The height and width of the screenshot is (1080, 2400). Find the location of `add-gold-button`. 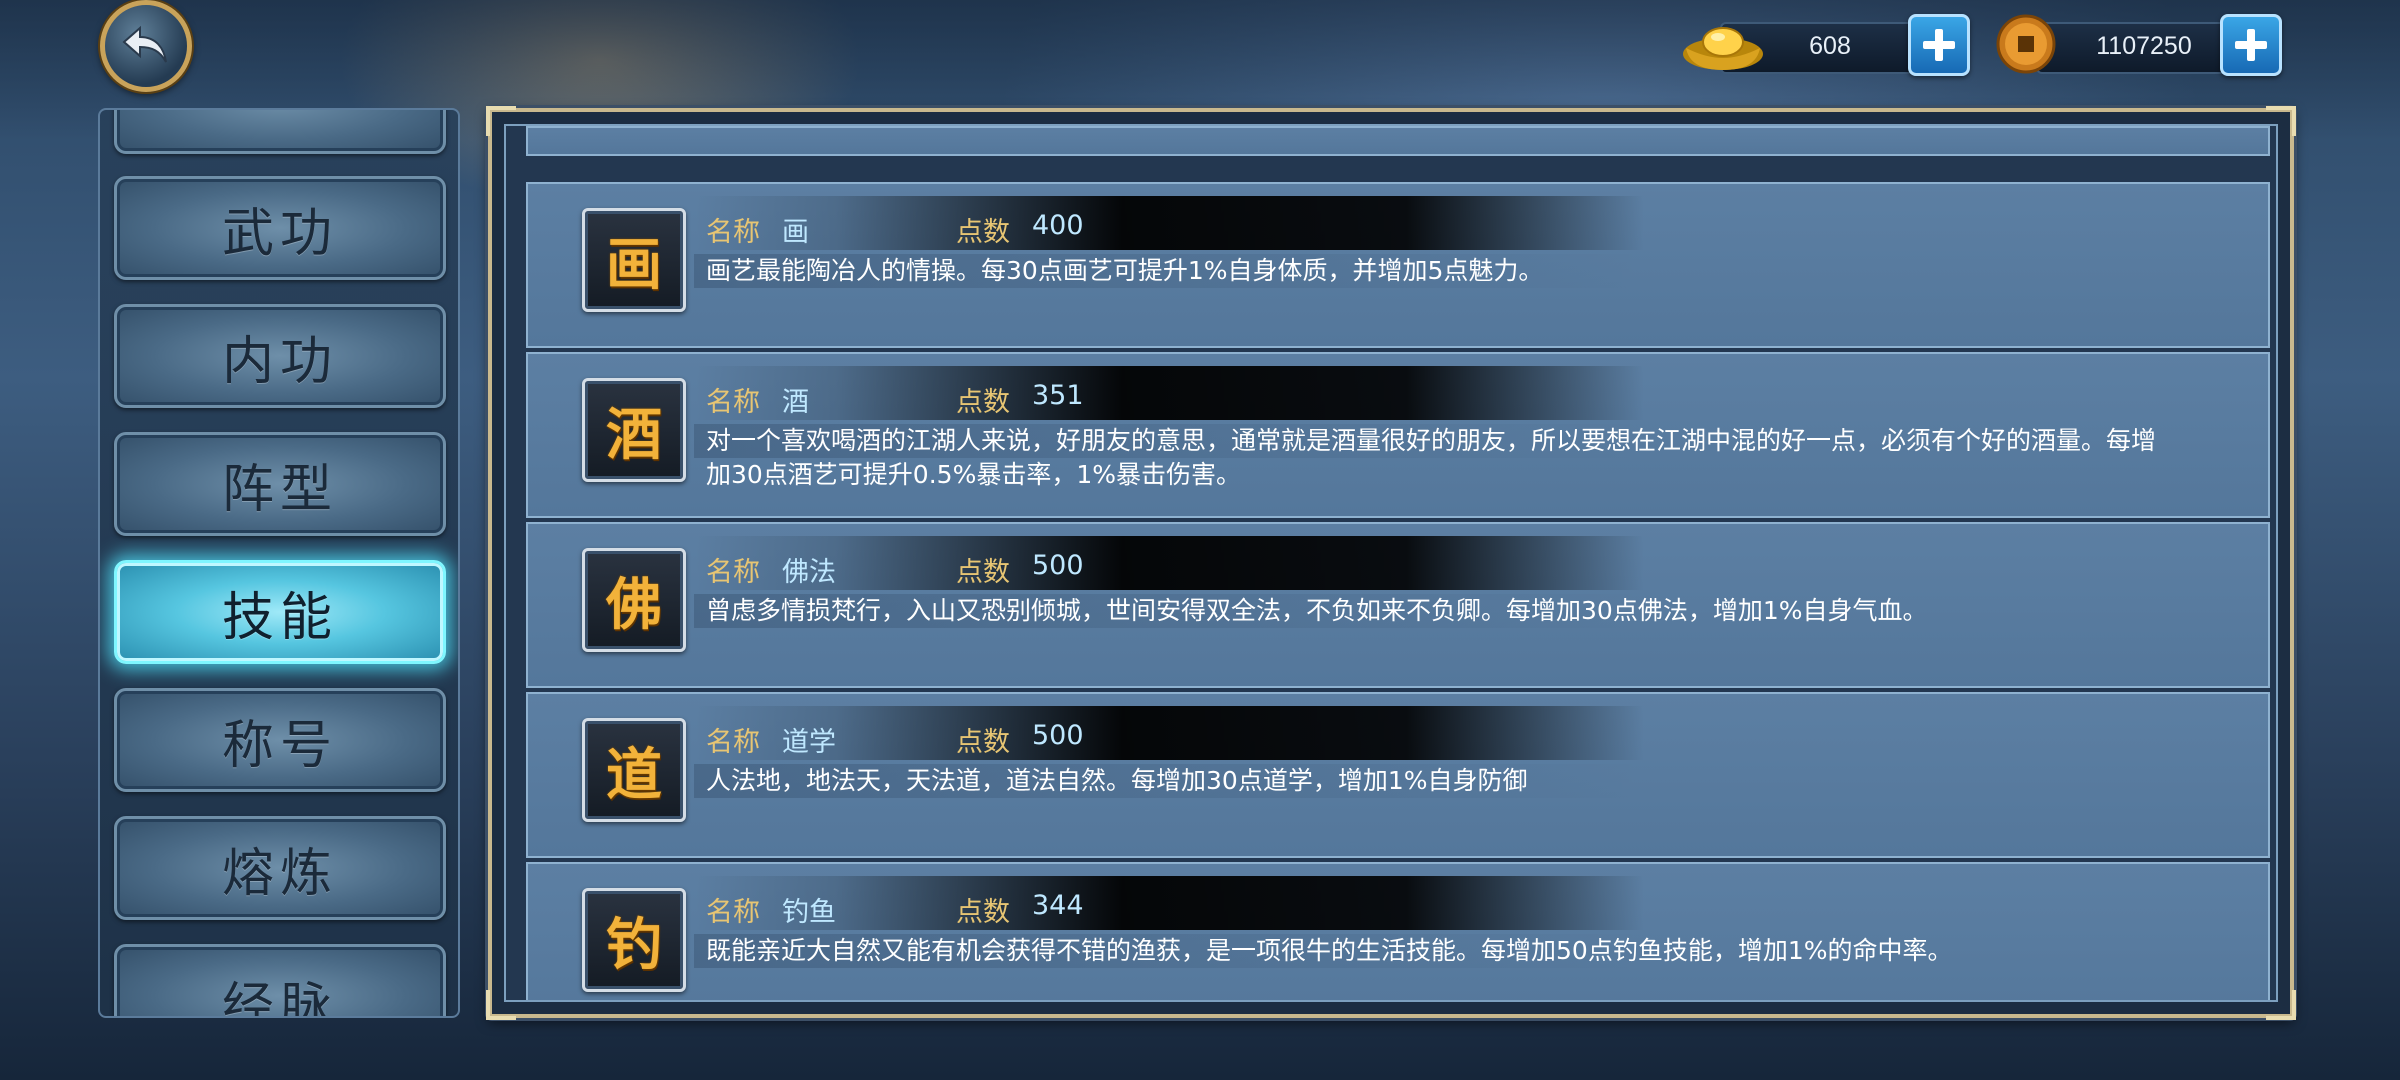

add-gold-button is located at coordinates (1939, 45).